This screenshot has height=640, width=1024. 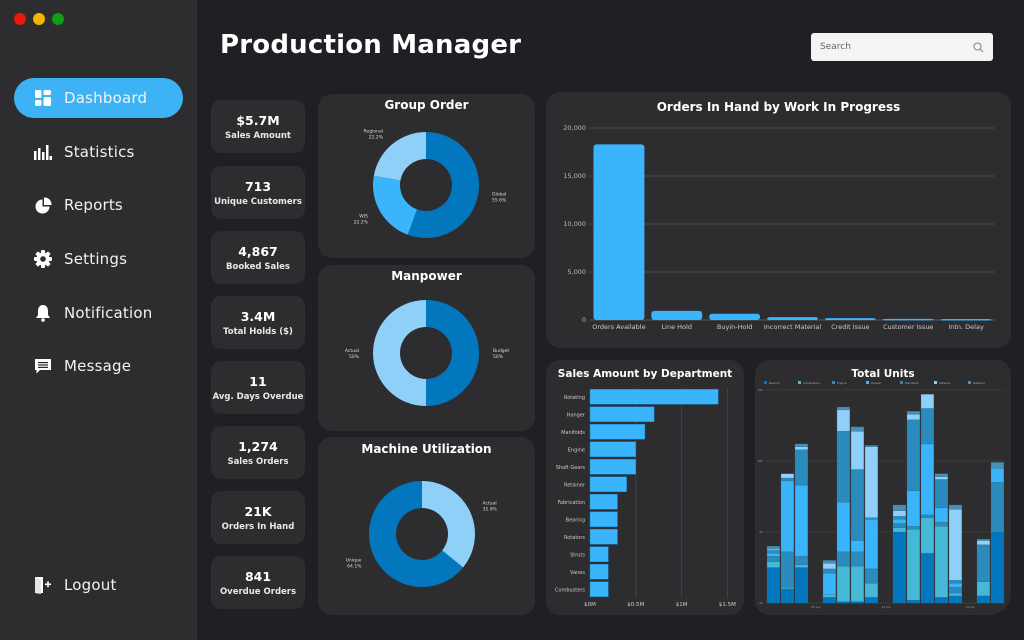 What do you see at coordinates (98, 259) in the screenshot?
I see `sidebar-item-settings: Settings` at bounding box center [98, 259].